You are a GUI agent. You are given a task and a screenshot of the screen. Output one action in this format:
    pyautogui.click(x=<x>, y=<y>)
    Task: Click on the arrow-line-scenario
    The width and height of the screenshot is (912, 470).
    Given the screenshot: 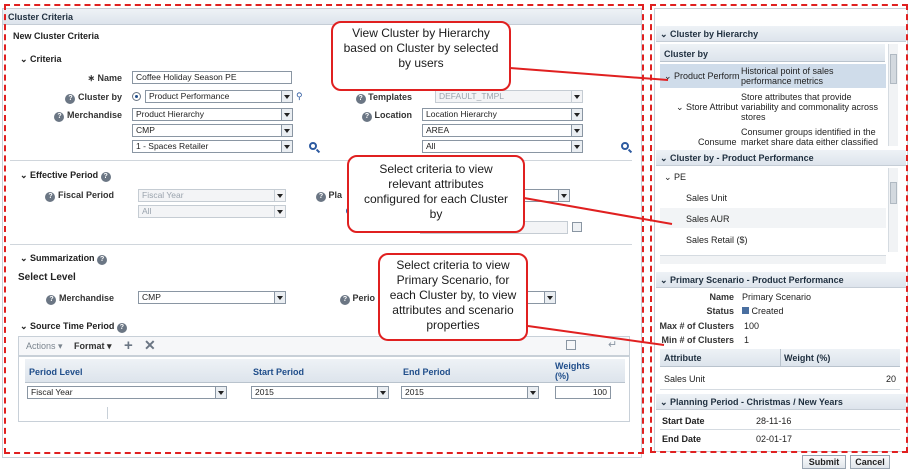 What is the action you would take?
    pyautogui.click(x=596, y=335)
    